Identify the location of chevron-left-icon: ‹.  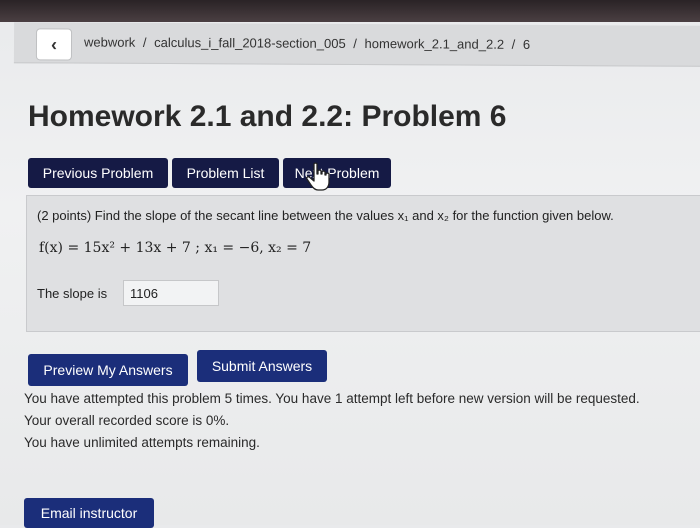
(54, 43).